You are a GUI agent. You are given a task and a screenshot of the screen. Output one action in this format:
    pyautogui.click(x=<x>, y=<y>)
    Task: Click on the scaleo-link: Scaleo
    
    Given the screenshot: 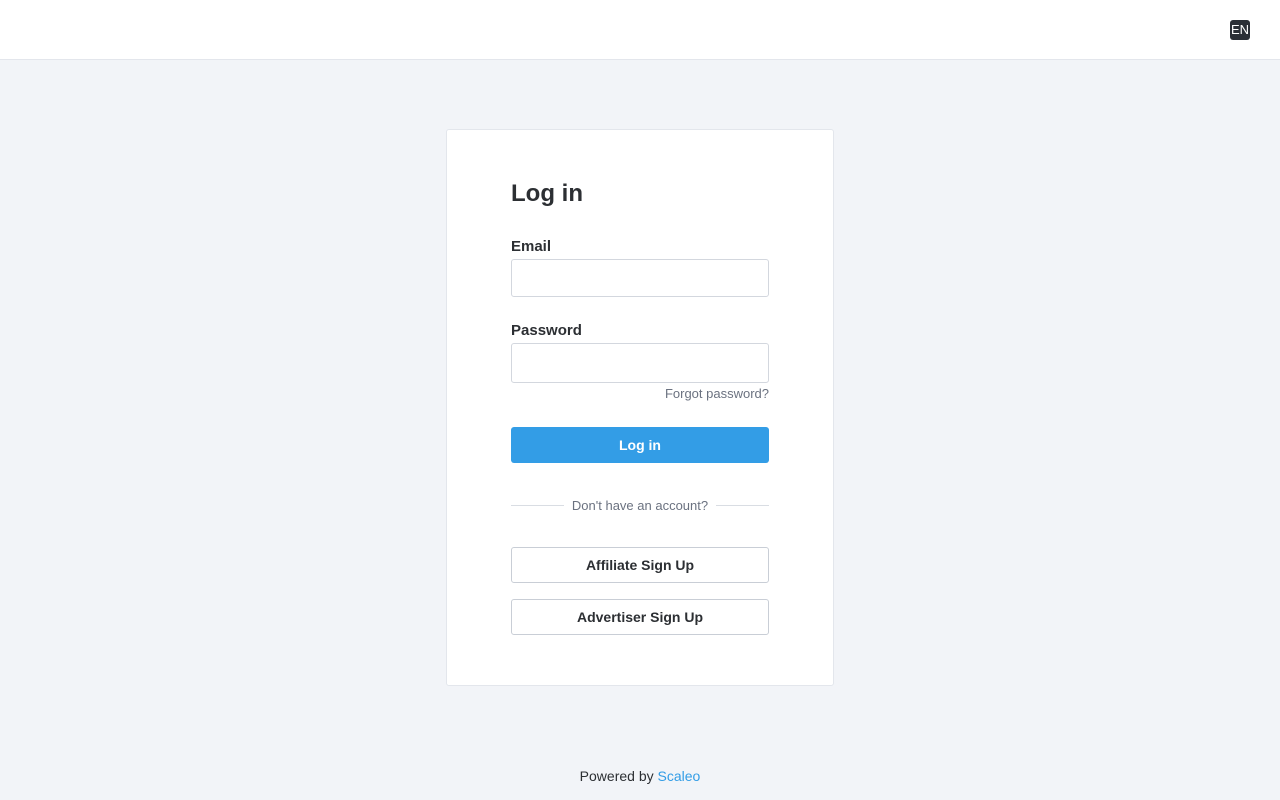 What is the action you would take?
    pyautogui.click(x=679, y=776)
    